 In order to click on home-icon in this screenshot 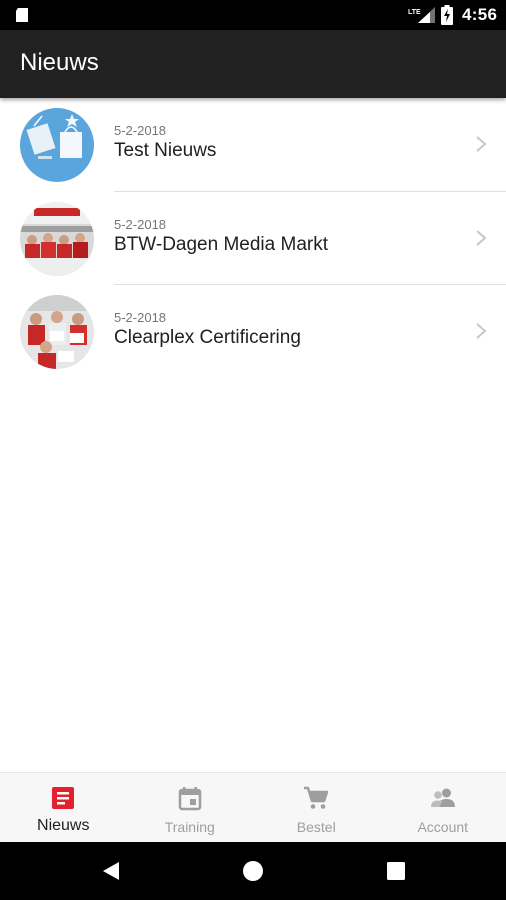, I will do `click(253, 871)`.